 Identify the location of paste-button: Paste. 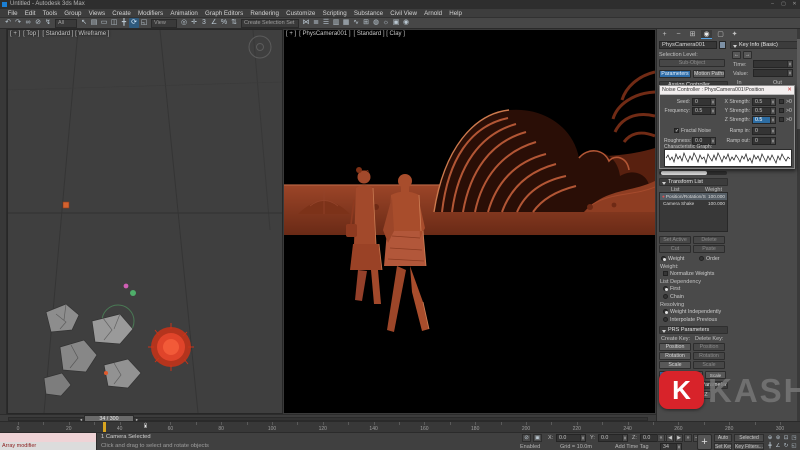
(709, 249).